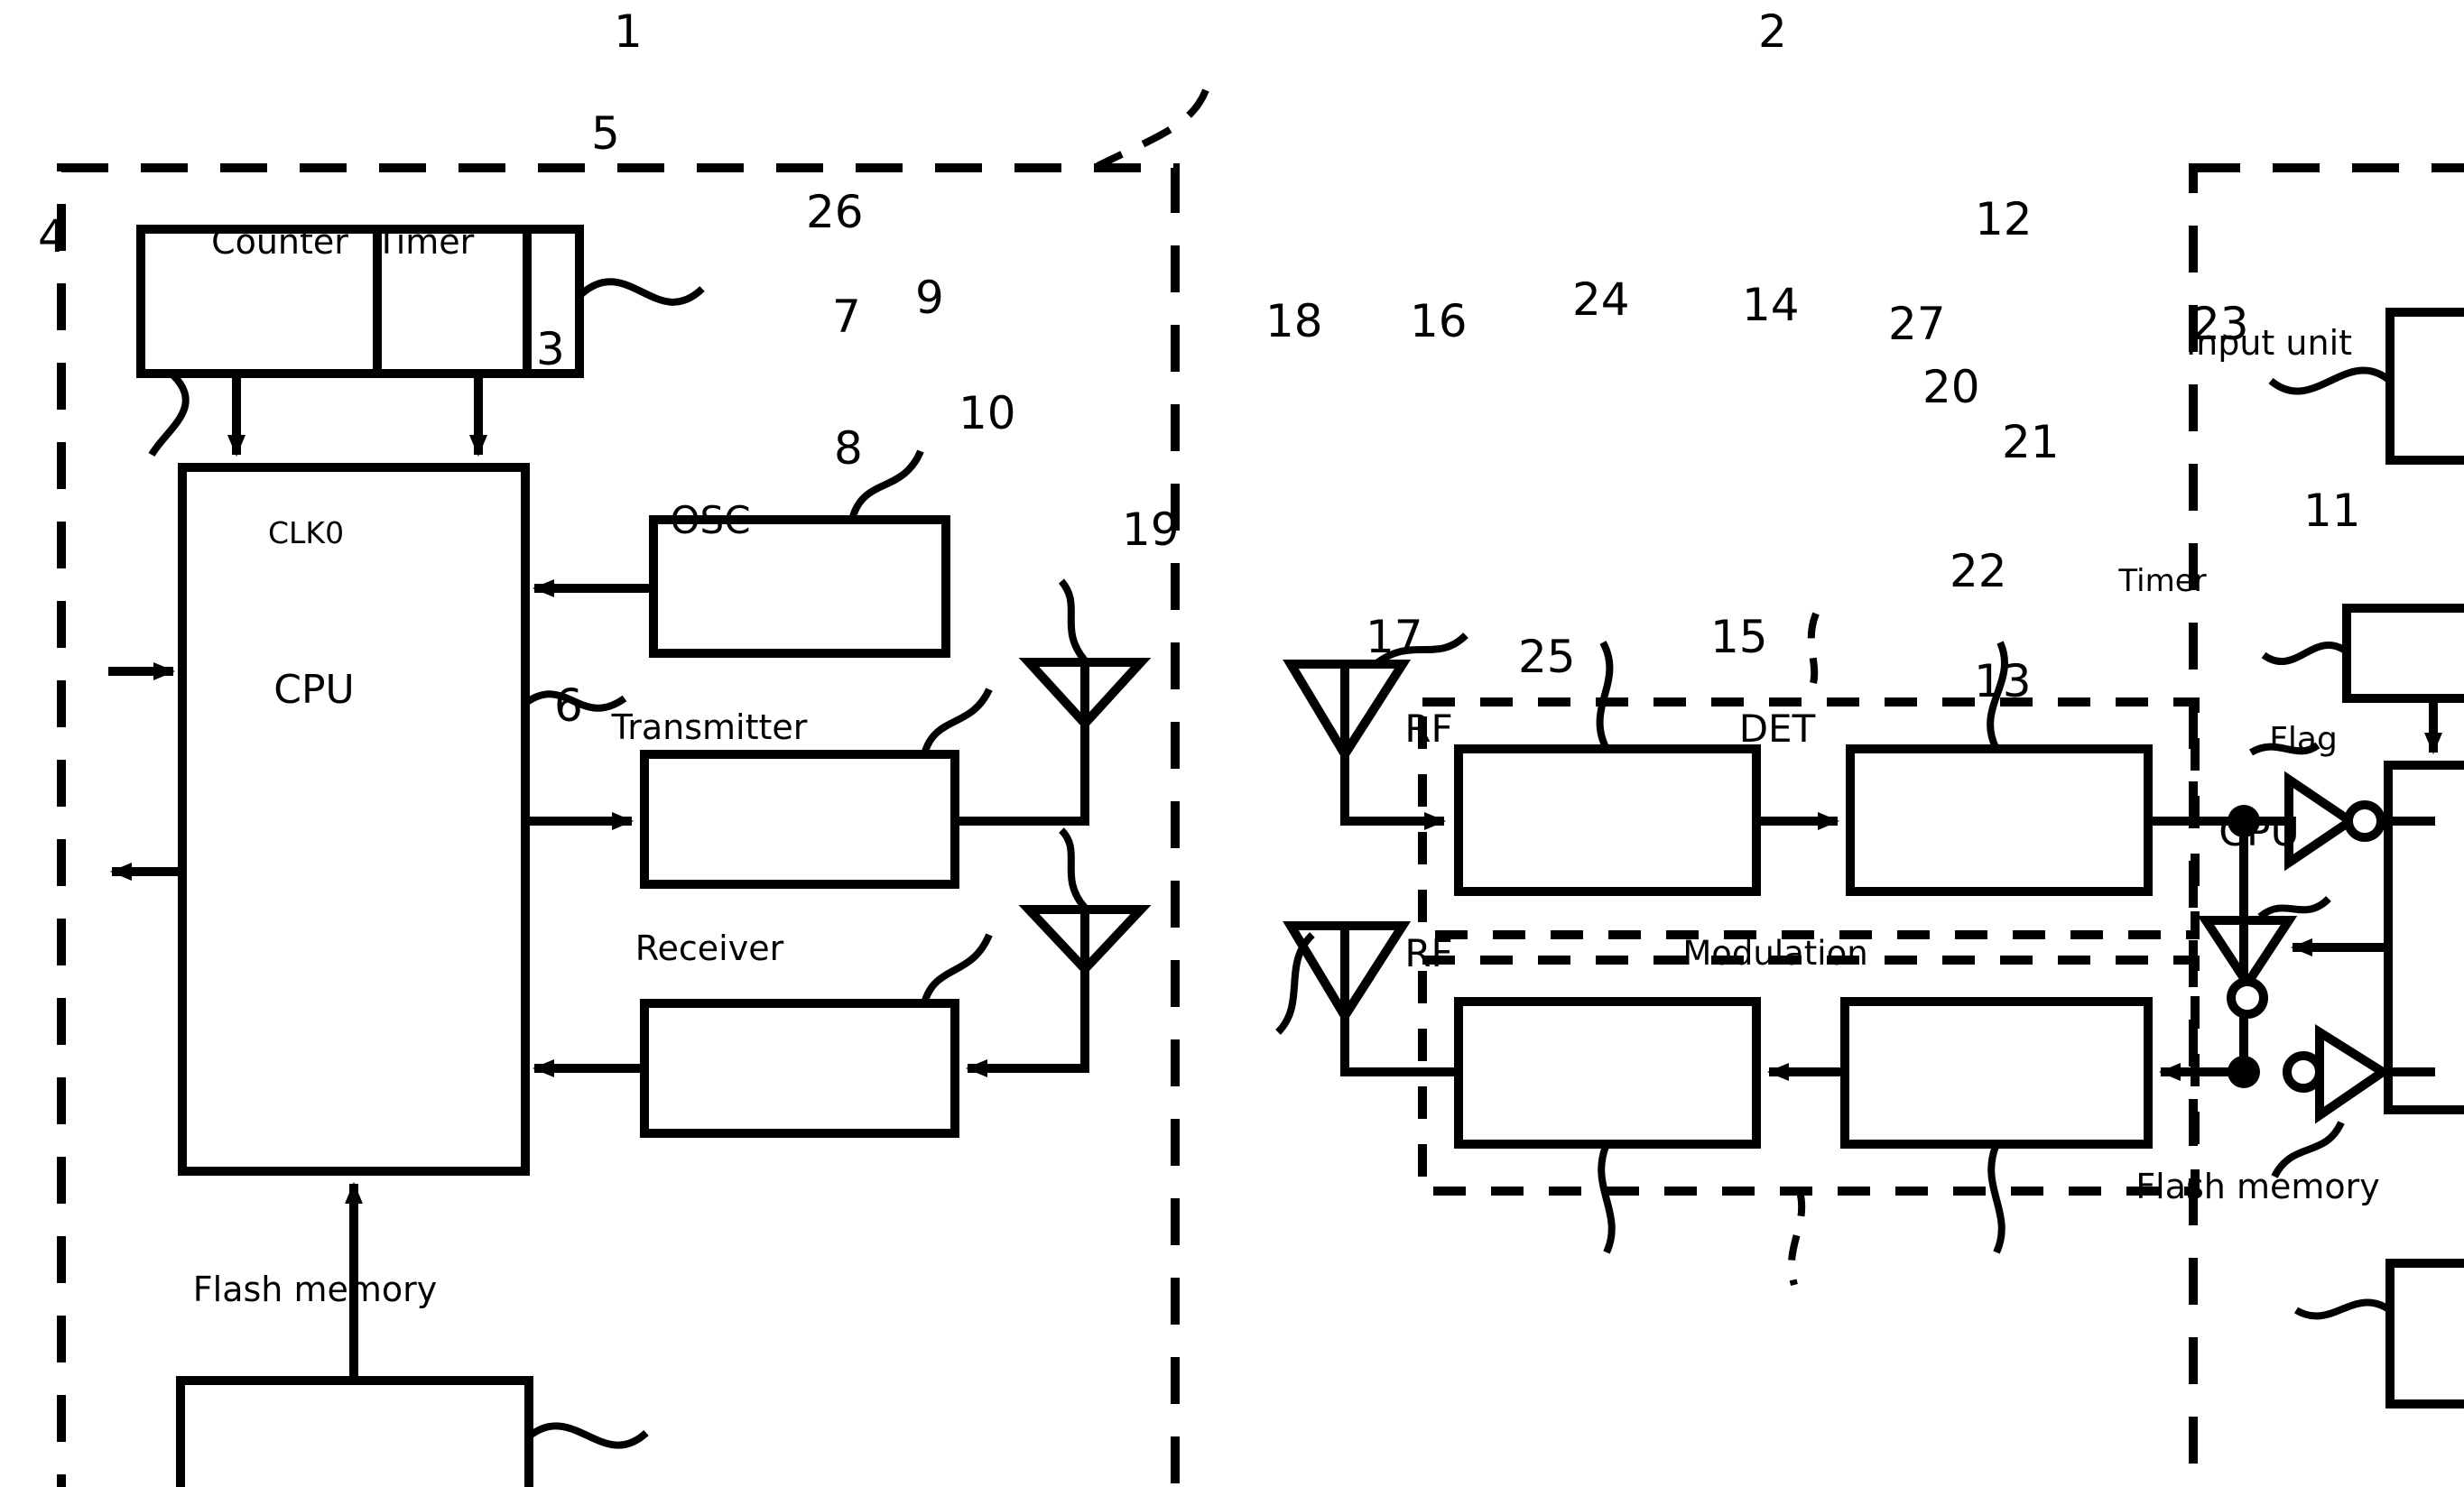  What do you see at coordinates (2004, 219) in the screenshot?
I see `ref-numeral-12: 12` at bounding box center [2004, 219].